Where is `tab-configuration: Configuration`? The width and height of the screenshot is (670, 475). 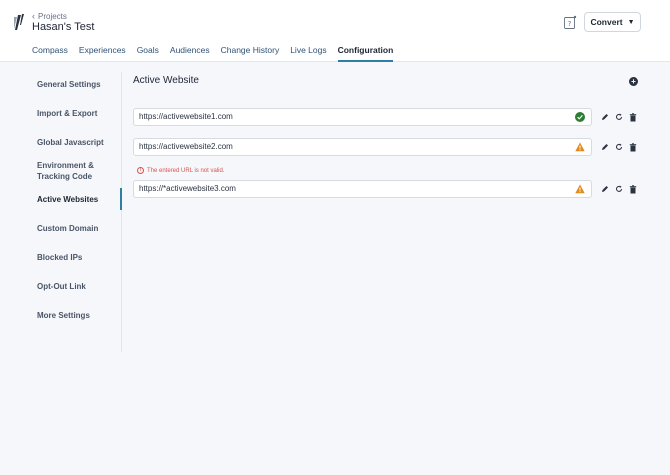 tab-configuration: Configuration is located at coordinates (365, 53).